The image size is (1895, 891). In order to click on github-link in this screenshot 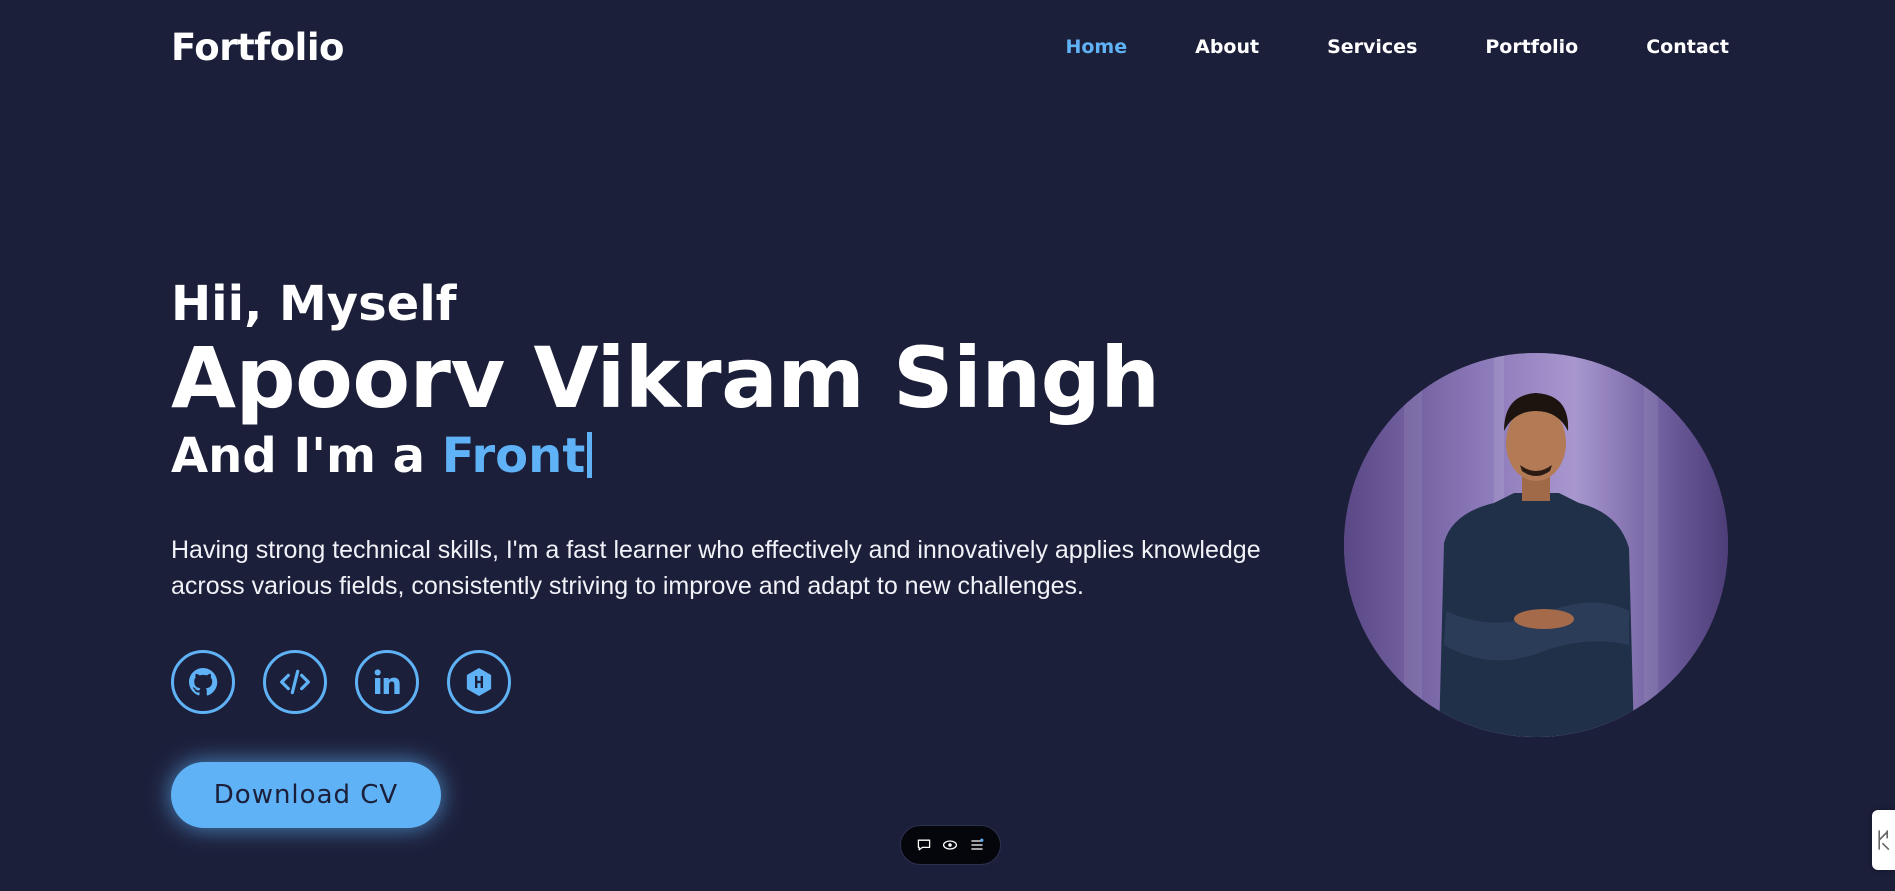, I will do `click(203, 682)`.